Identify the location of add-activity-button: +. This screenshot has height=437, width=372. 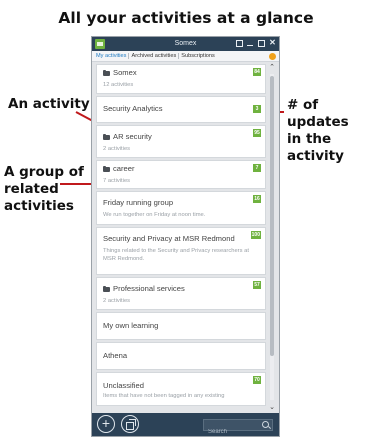
(106, 424).